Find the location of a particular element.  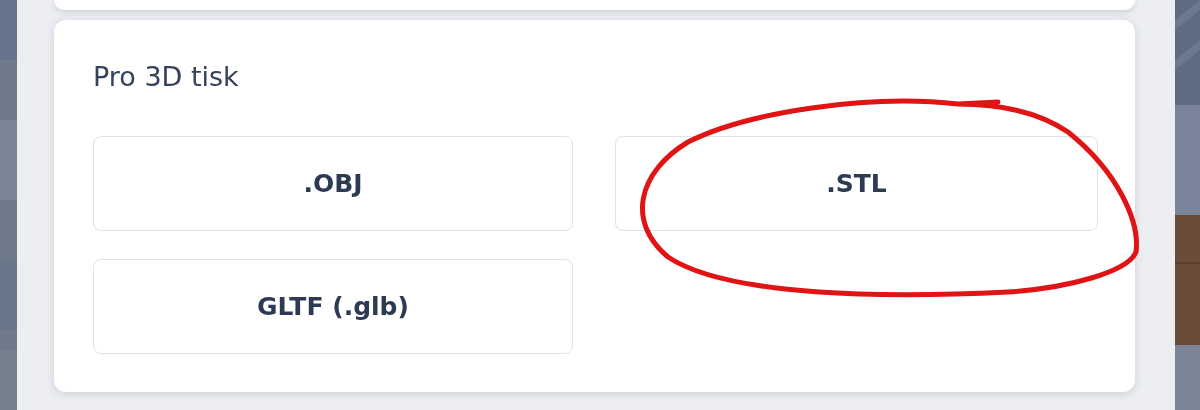

format-button: .STL is located at coordinates (856, 183).